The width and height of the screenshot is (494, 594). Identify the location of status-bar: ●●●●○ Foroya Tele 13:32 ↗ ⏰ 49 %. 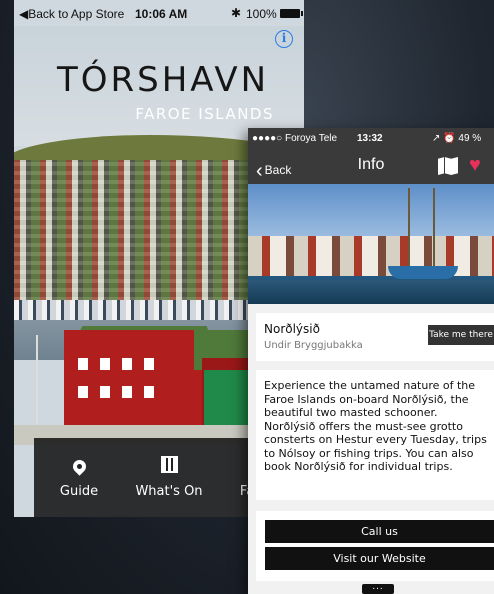
(371, 138).